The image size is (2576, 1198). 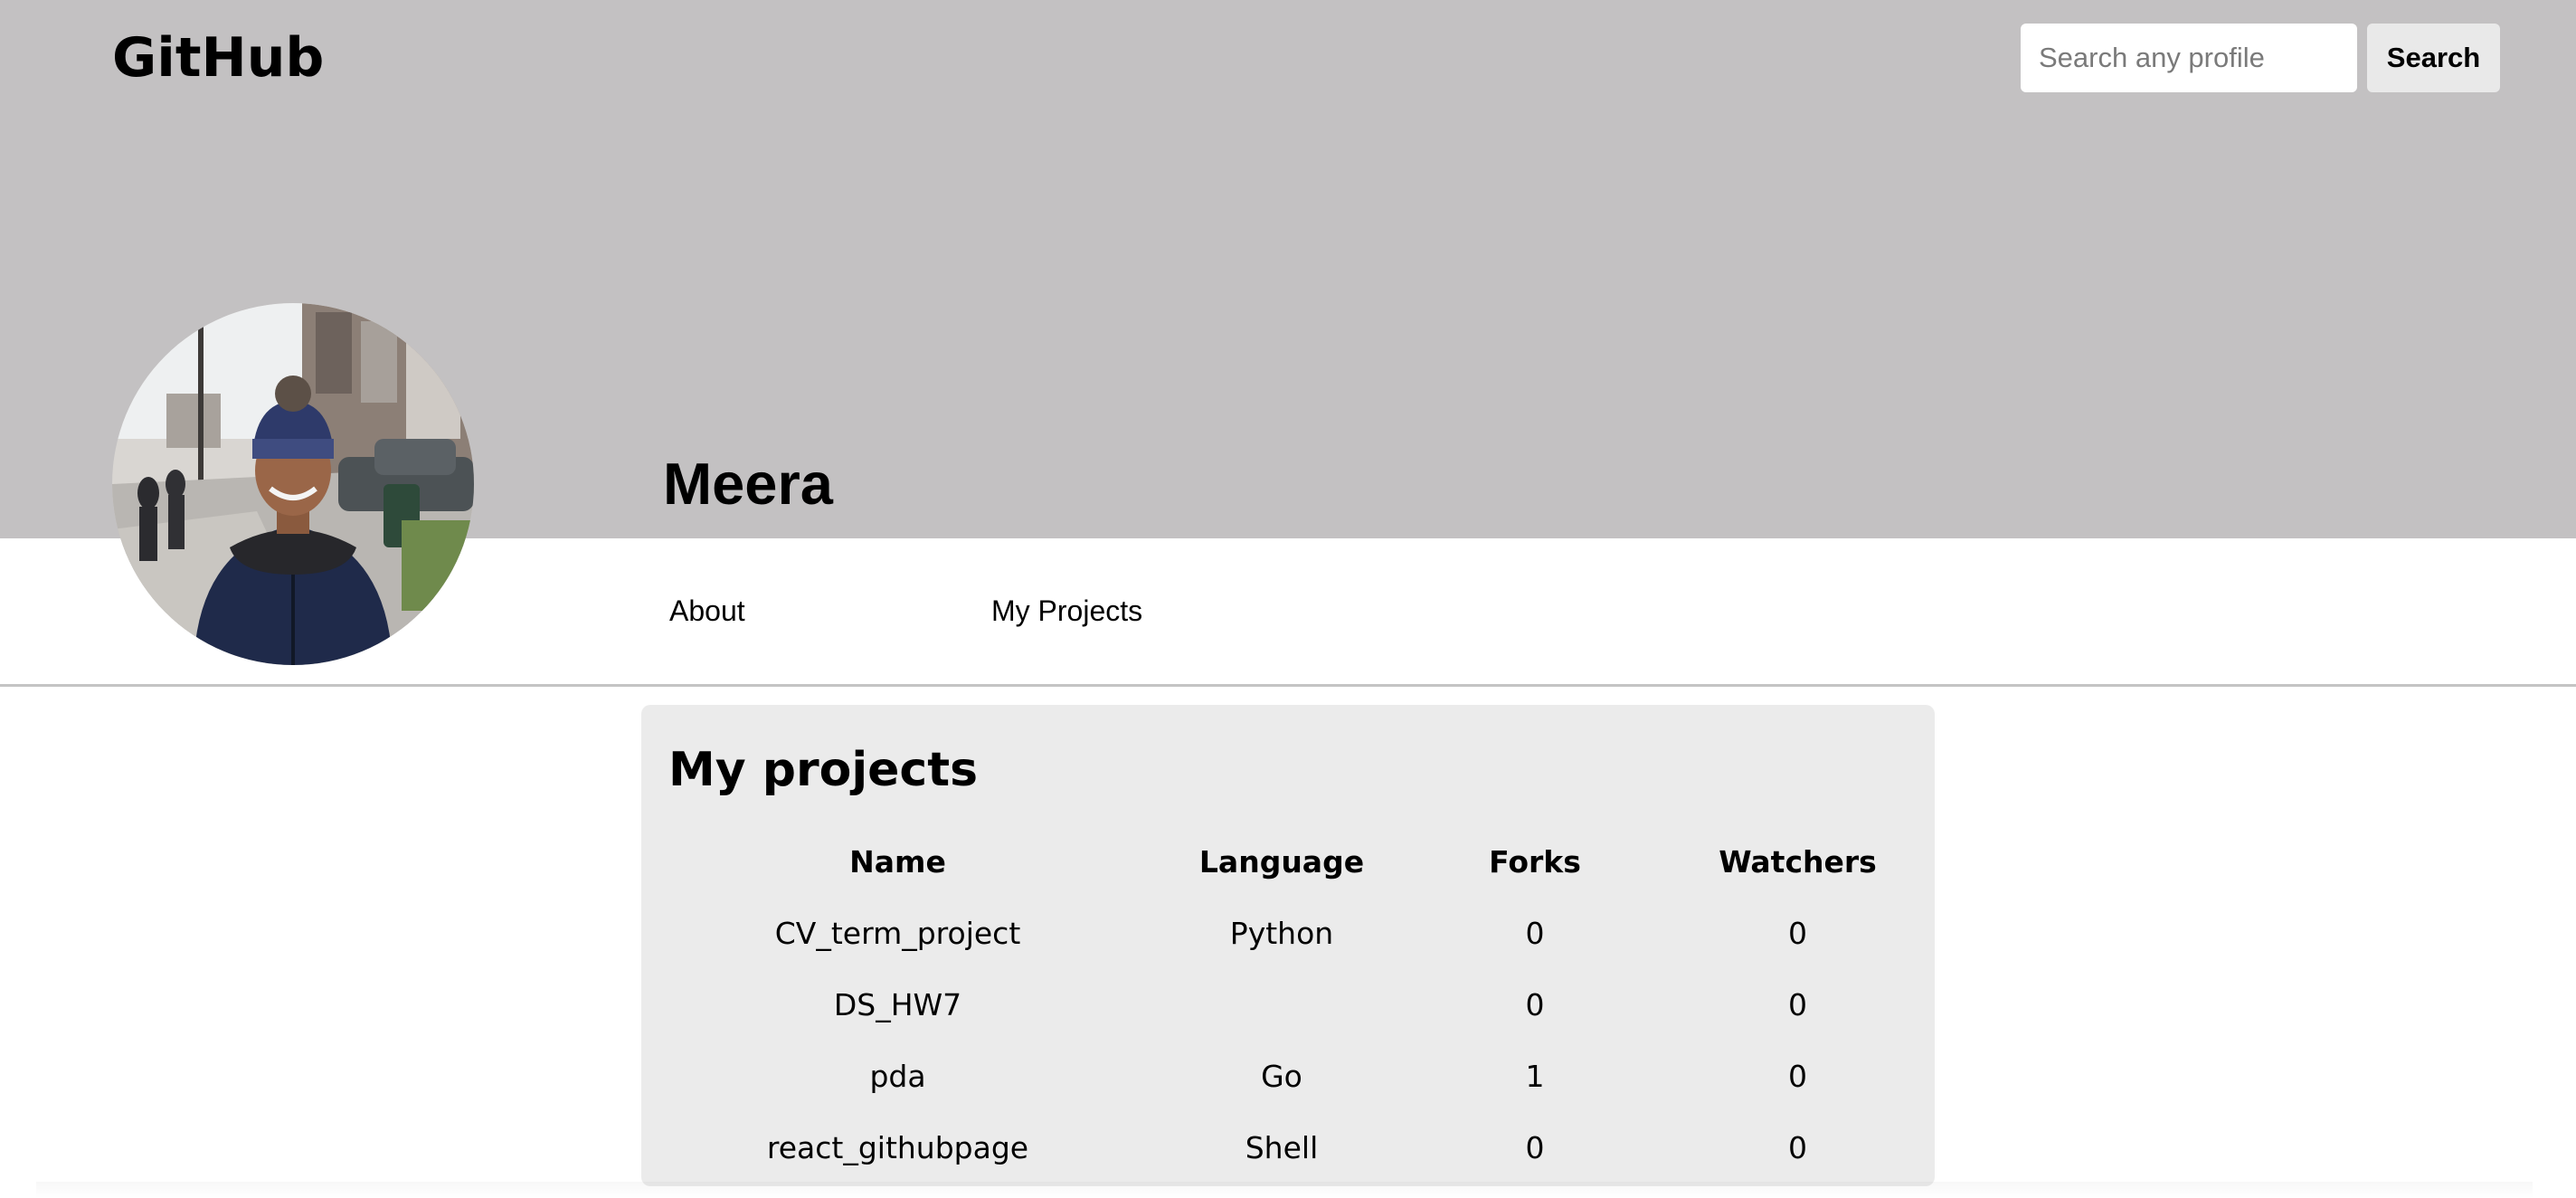 I want to click on avatar, so click(x=293, y=484).